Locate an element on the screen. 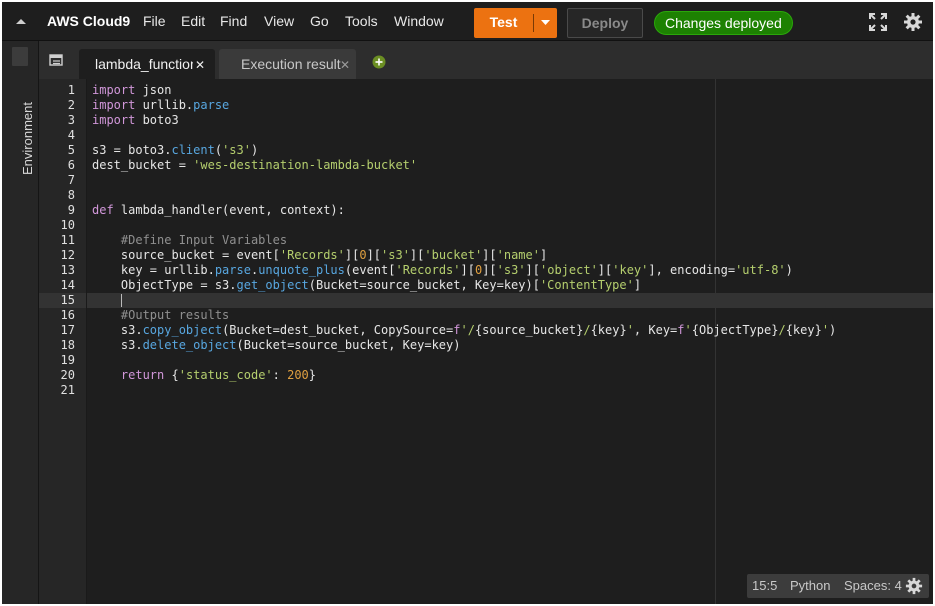  code-line: 4 is located at coordinates (486, 135).